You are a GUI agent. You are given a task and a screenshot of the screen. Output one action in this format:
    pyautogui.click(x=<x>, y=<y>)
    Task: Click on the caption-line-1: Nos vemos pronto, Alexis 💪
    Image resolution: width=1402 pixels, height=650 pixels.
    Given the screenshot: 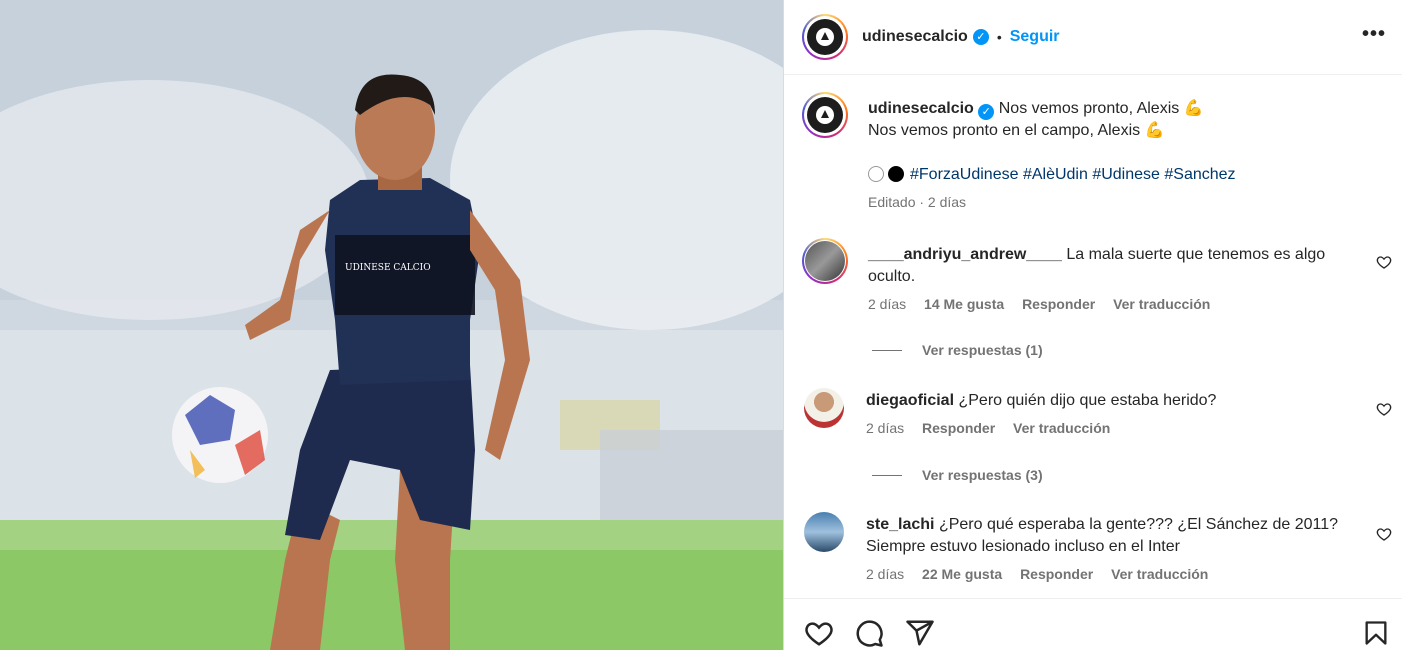 What is the action you would take?
    pyautogui.click(x=1101, y=108)
    